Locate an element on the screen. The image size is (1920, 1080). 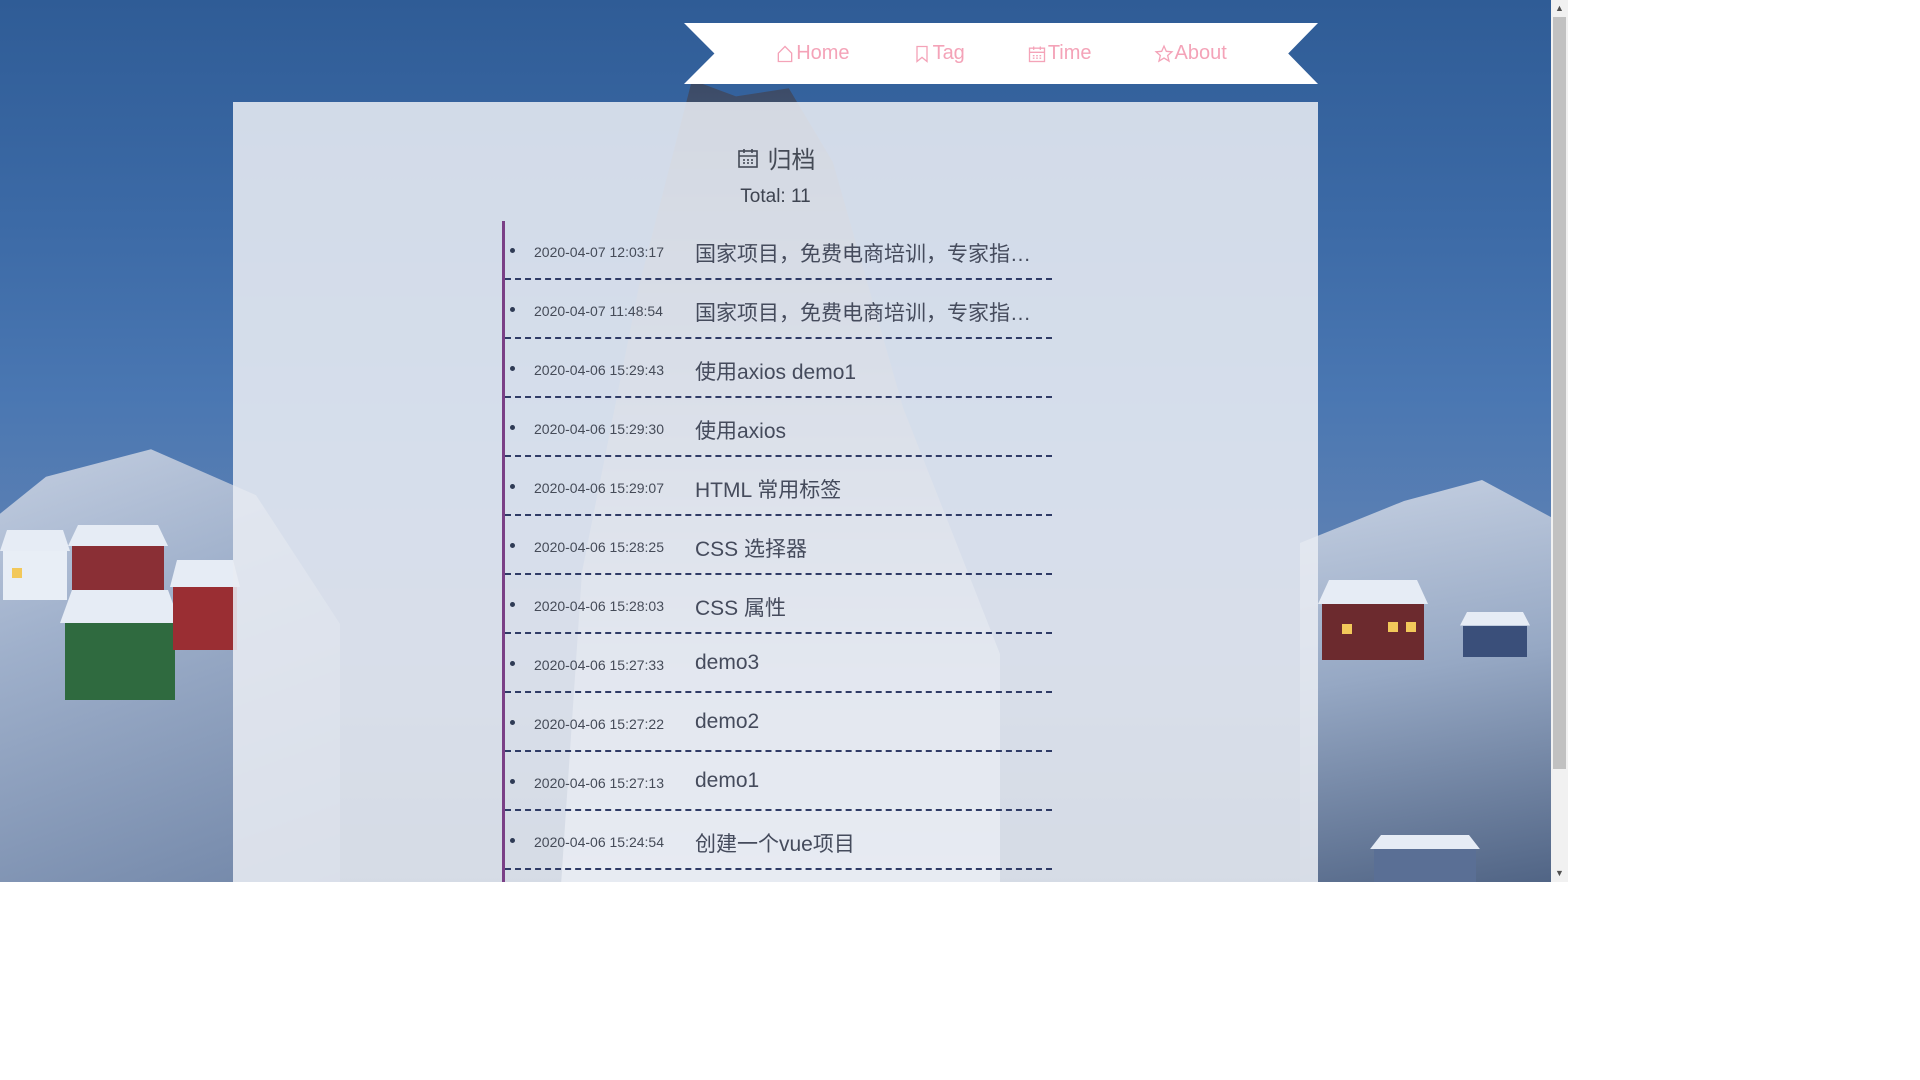
post-title-link: HTML 常用标签 is located at coordinates (768, 489).